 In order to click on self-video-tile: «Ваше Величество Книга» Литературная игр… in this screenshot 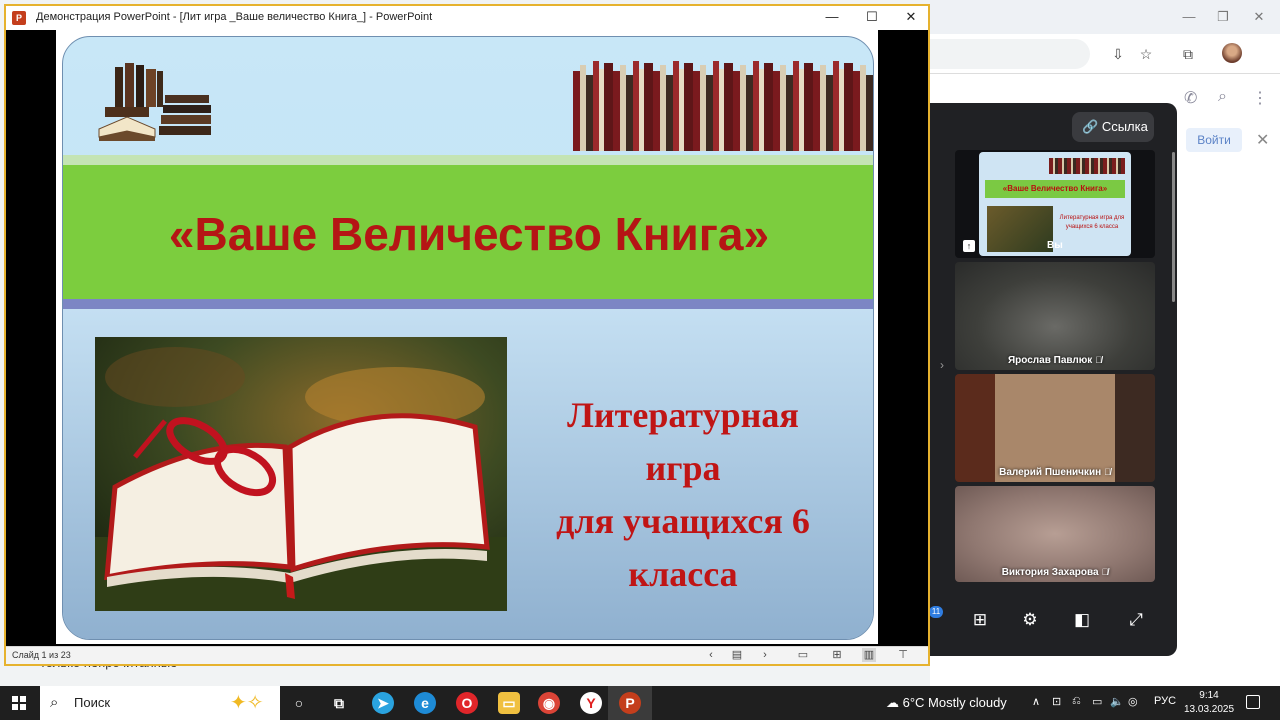, I will do `click(1055, 204)`.